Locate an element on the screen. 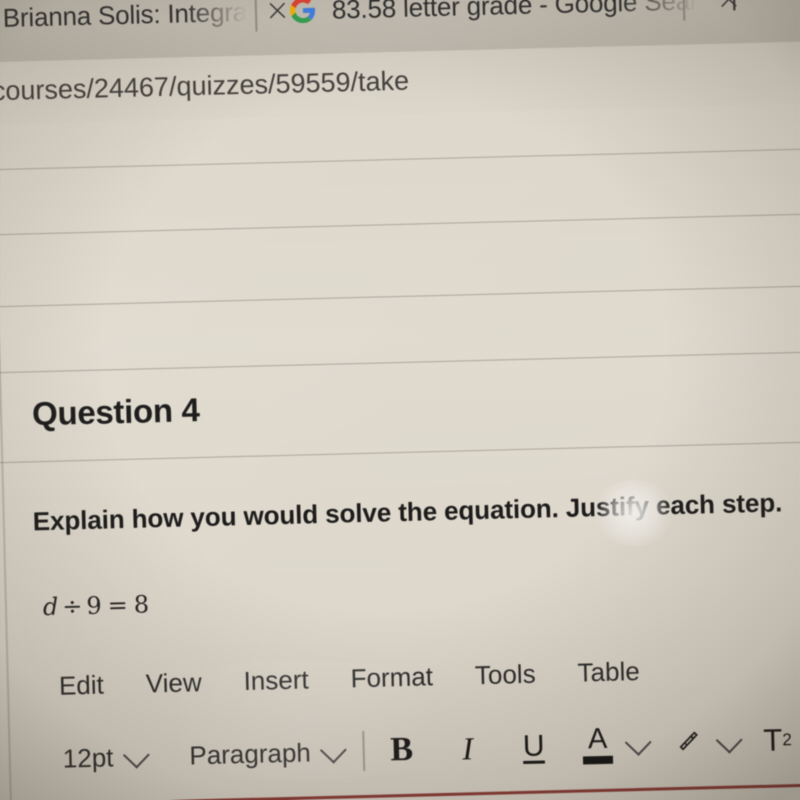  equation-operator: ÷ is located at coordinates (72, 606).